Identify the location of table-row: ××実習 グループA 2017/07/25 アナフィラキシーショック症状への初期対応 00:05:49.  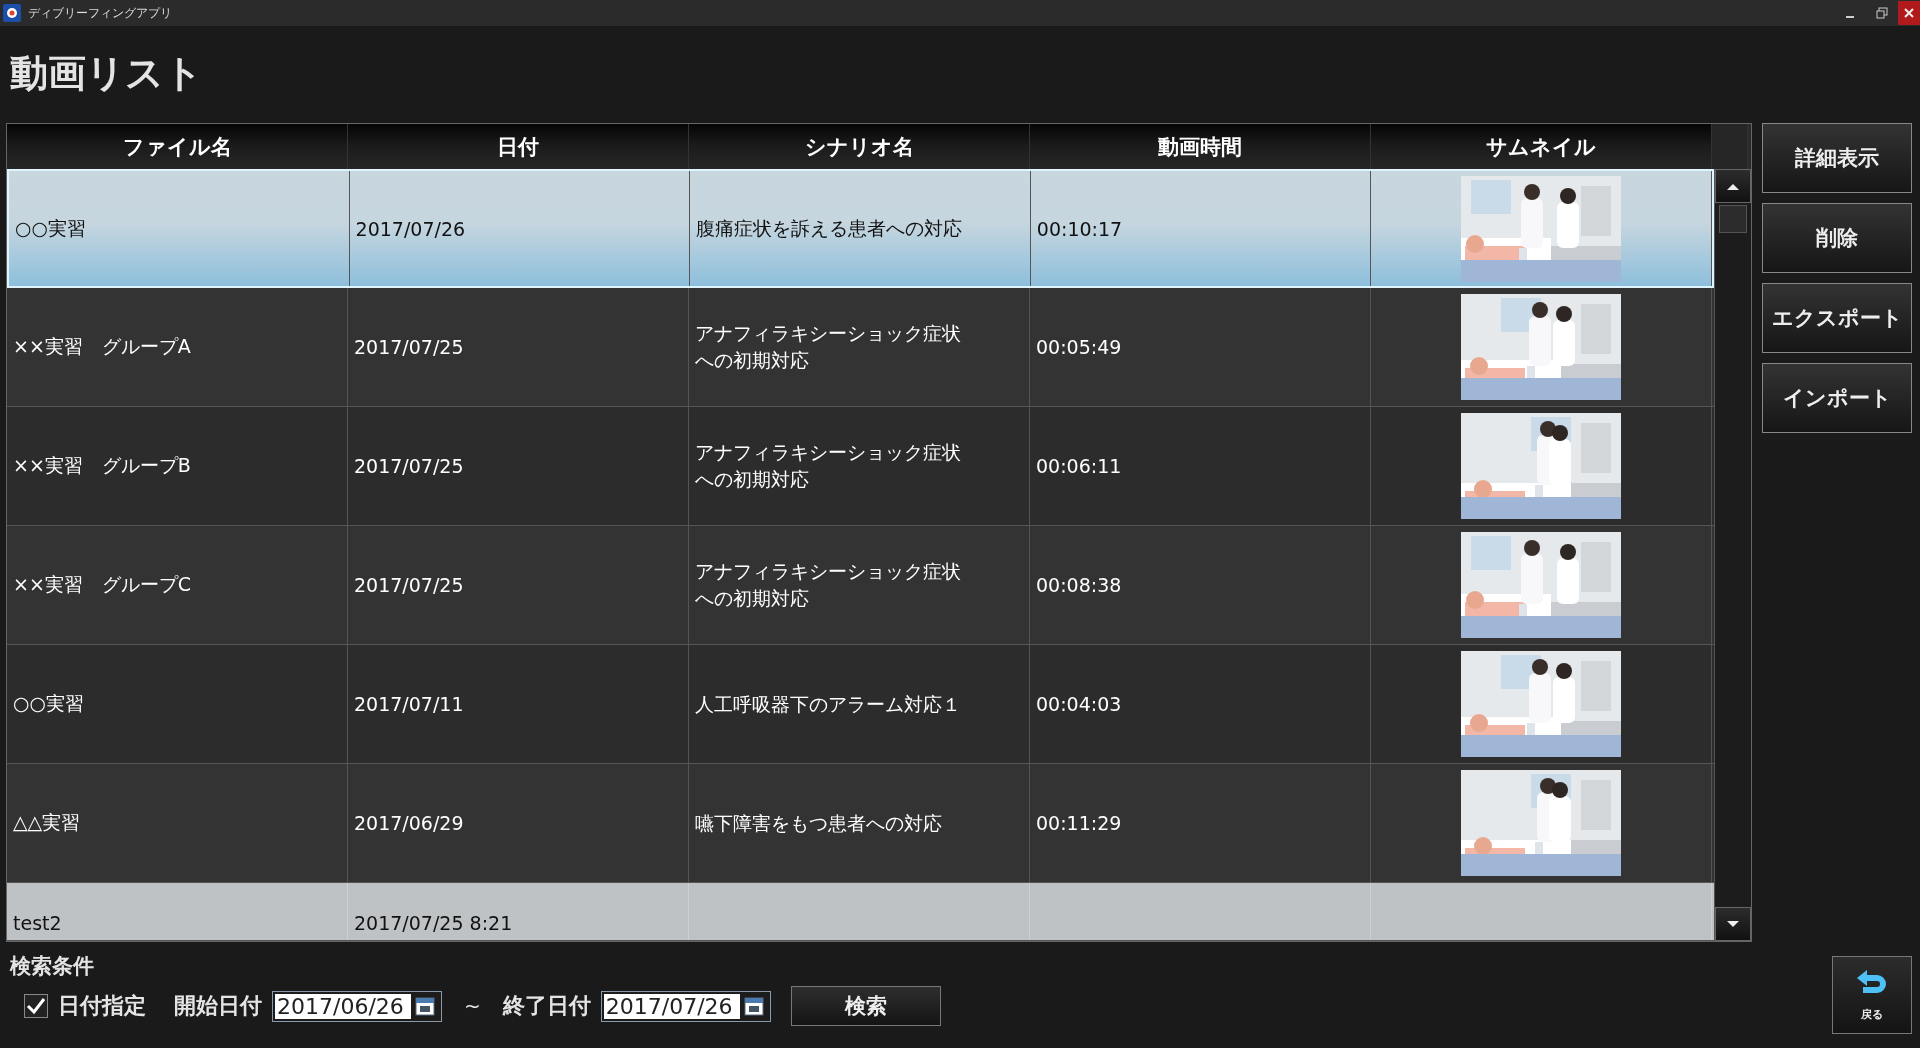
(860, 347).